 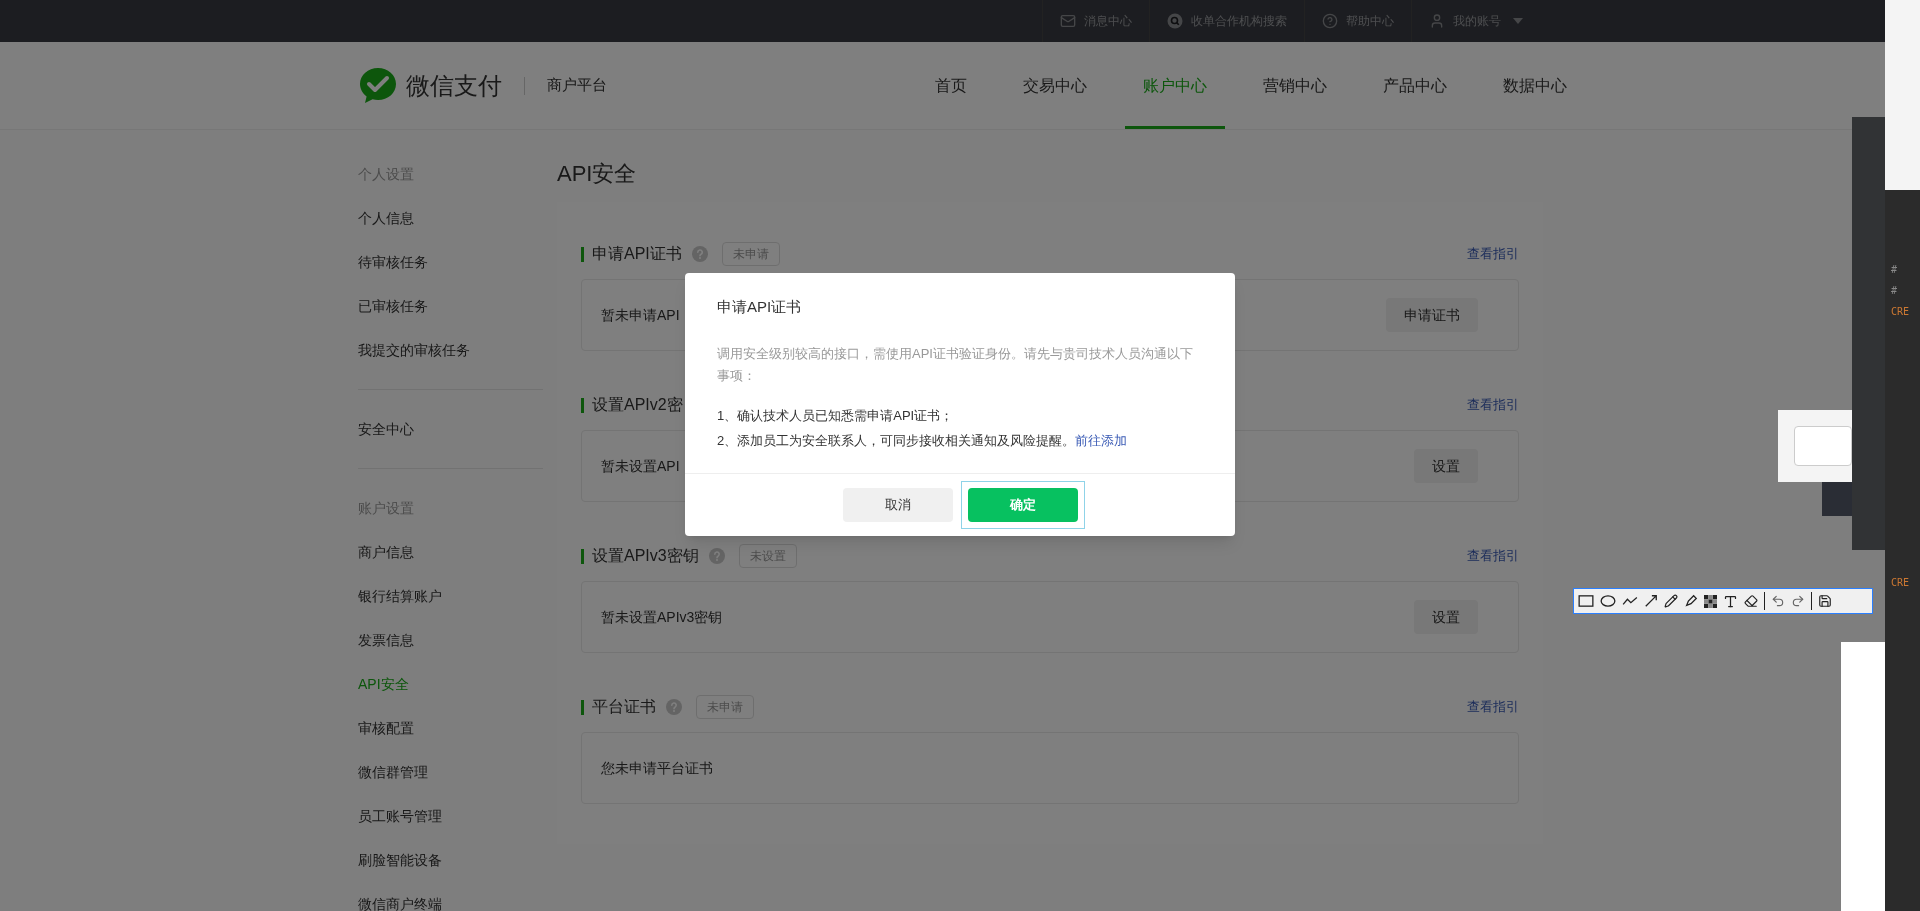 What do you see at coordinates (645, 556) in the screenshot?
I see `section-title: 设置APIv3密钥` at bounding box center [645, 556].